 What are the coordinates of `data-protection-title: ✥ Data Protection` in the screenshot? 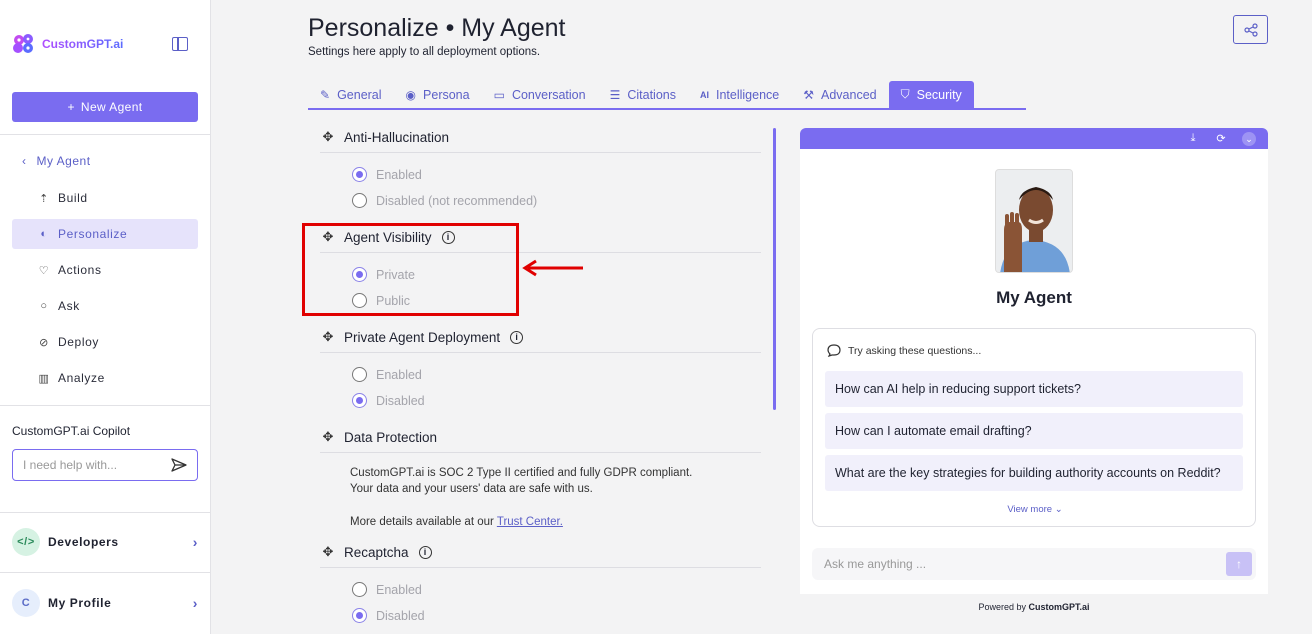 It's located at (379, 437).